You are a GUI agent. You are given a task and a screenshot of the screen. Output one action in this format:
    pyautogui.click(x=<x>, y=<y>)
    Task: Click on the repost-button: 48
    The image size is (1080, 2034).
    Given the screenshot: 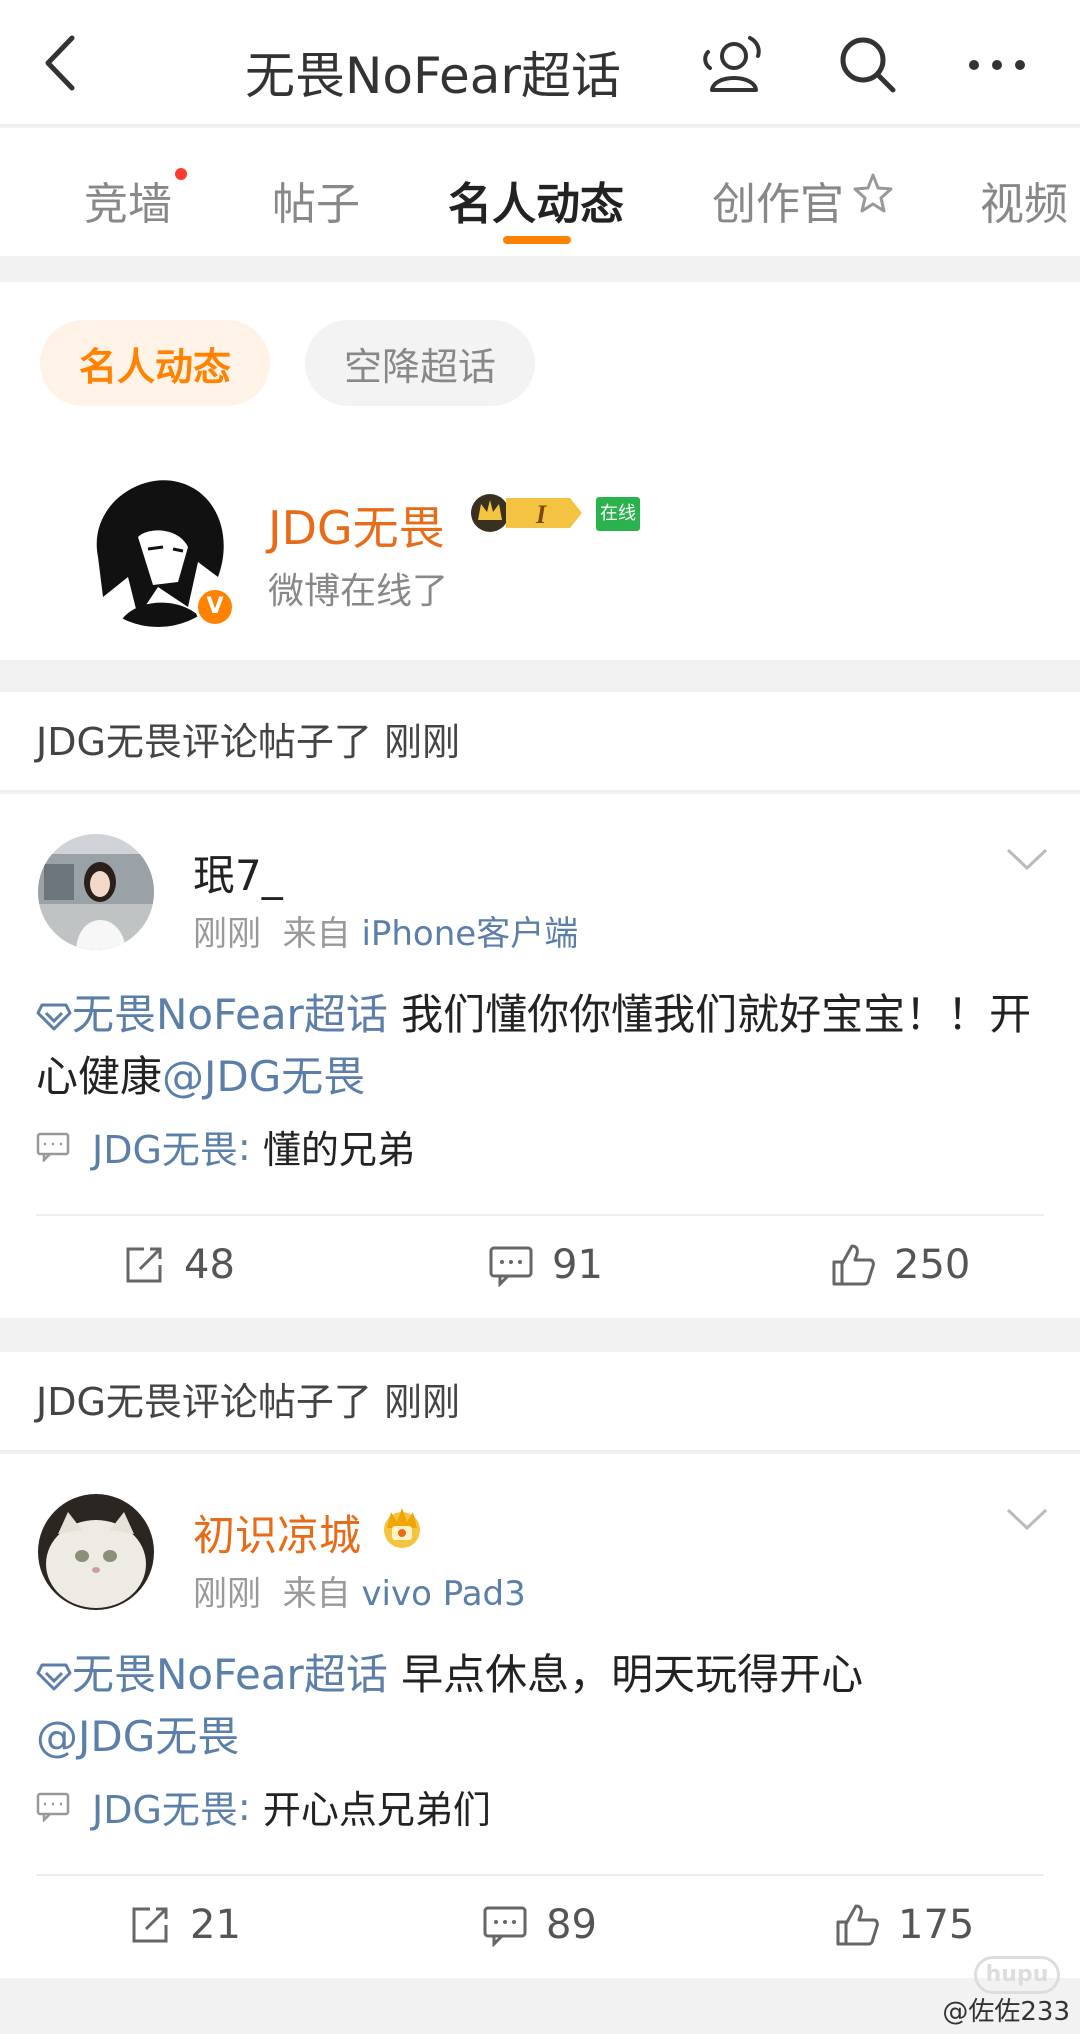 What is the action you would take?
    pyautogui.click(x=178, y=1265)
    